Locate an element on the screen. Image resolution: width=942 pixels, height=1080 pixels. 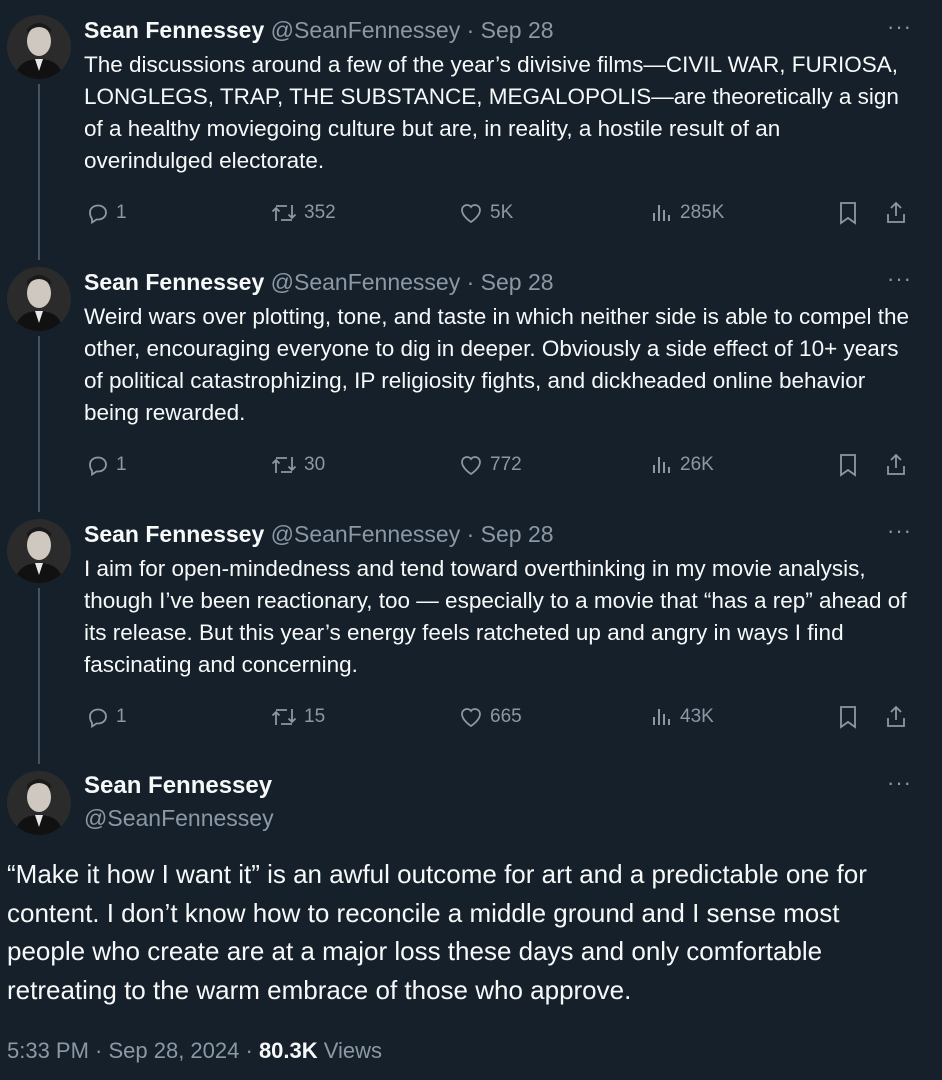
repost-button: 15 is located at coordinates (297, 717).